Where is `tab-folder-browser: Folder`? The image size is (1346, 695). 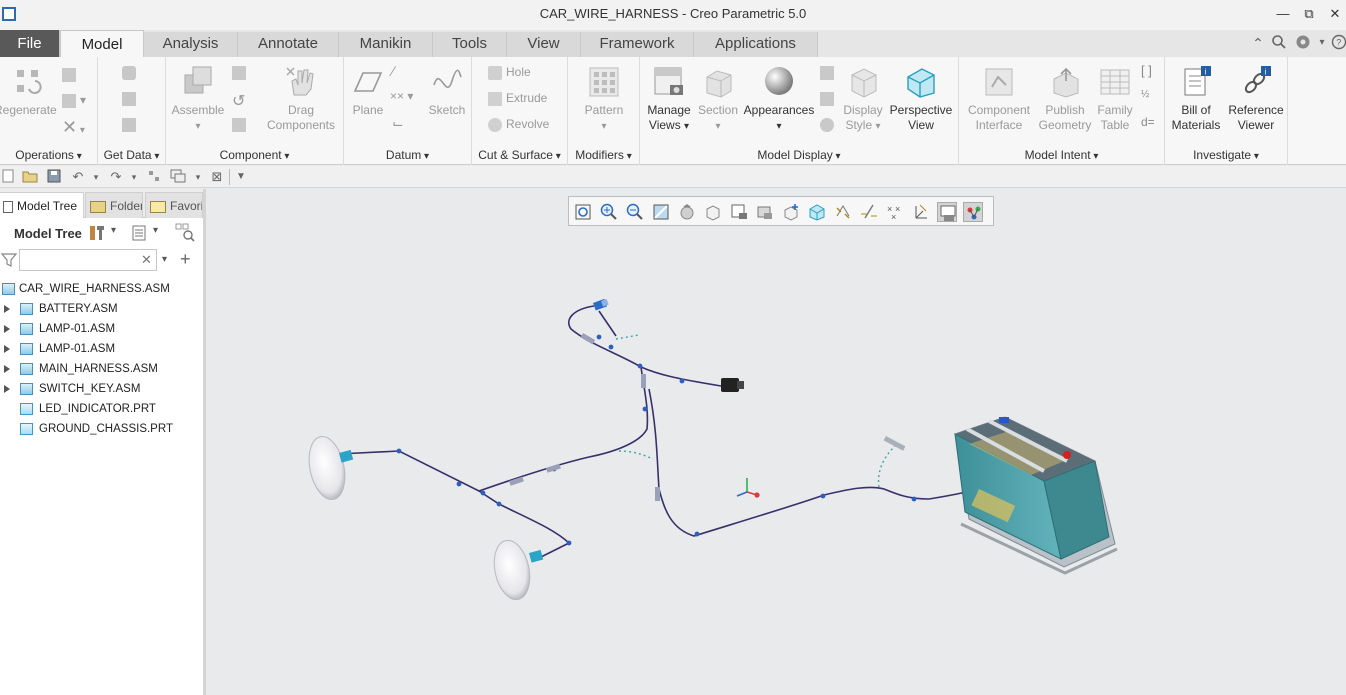
tab-folder-browser: Folder is located at coordinates (114, 205).